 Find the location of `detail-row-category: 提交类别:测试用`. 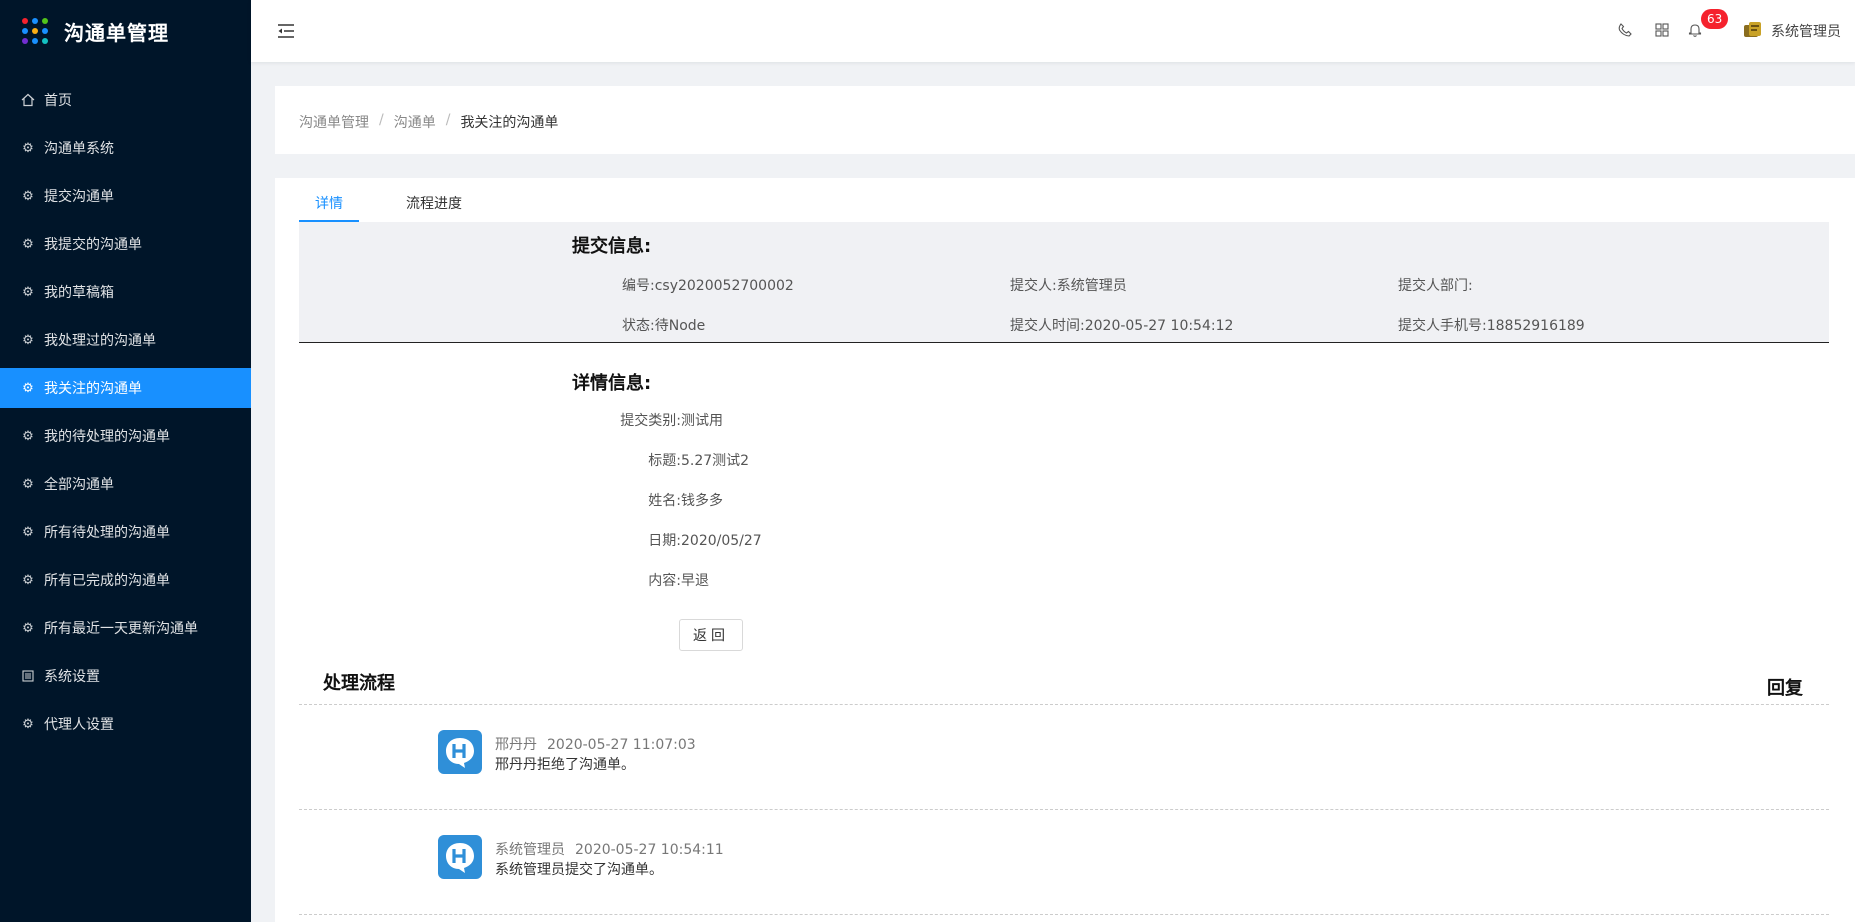

detail-row-category: 提交类别:测试用 is located at coordinates (671, 421).